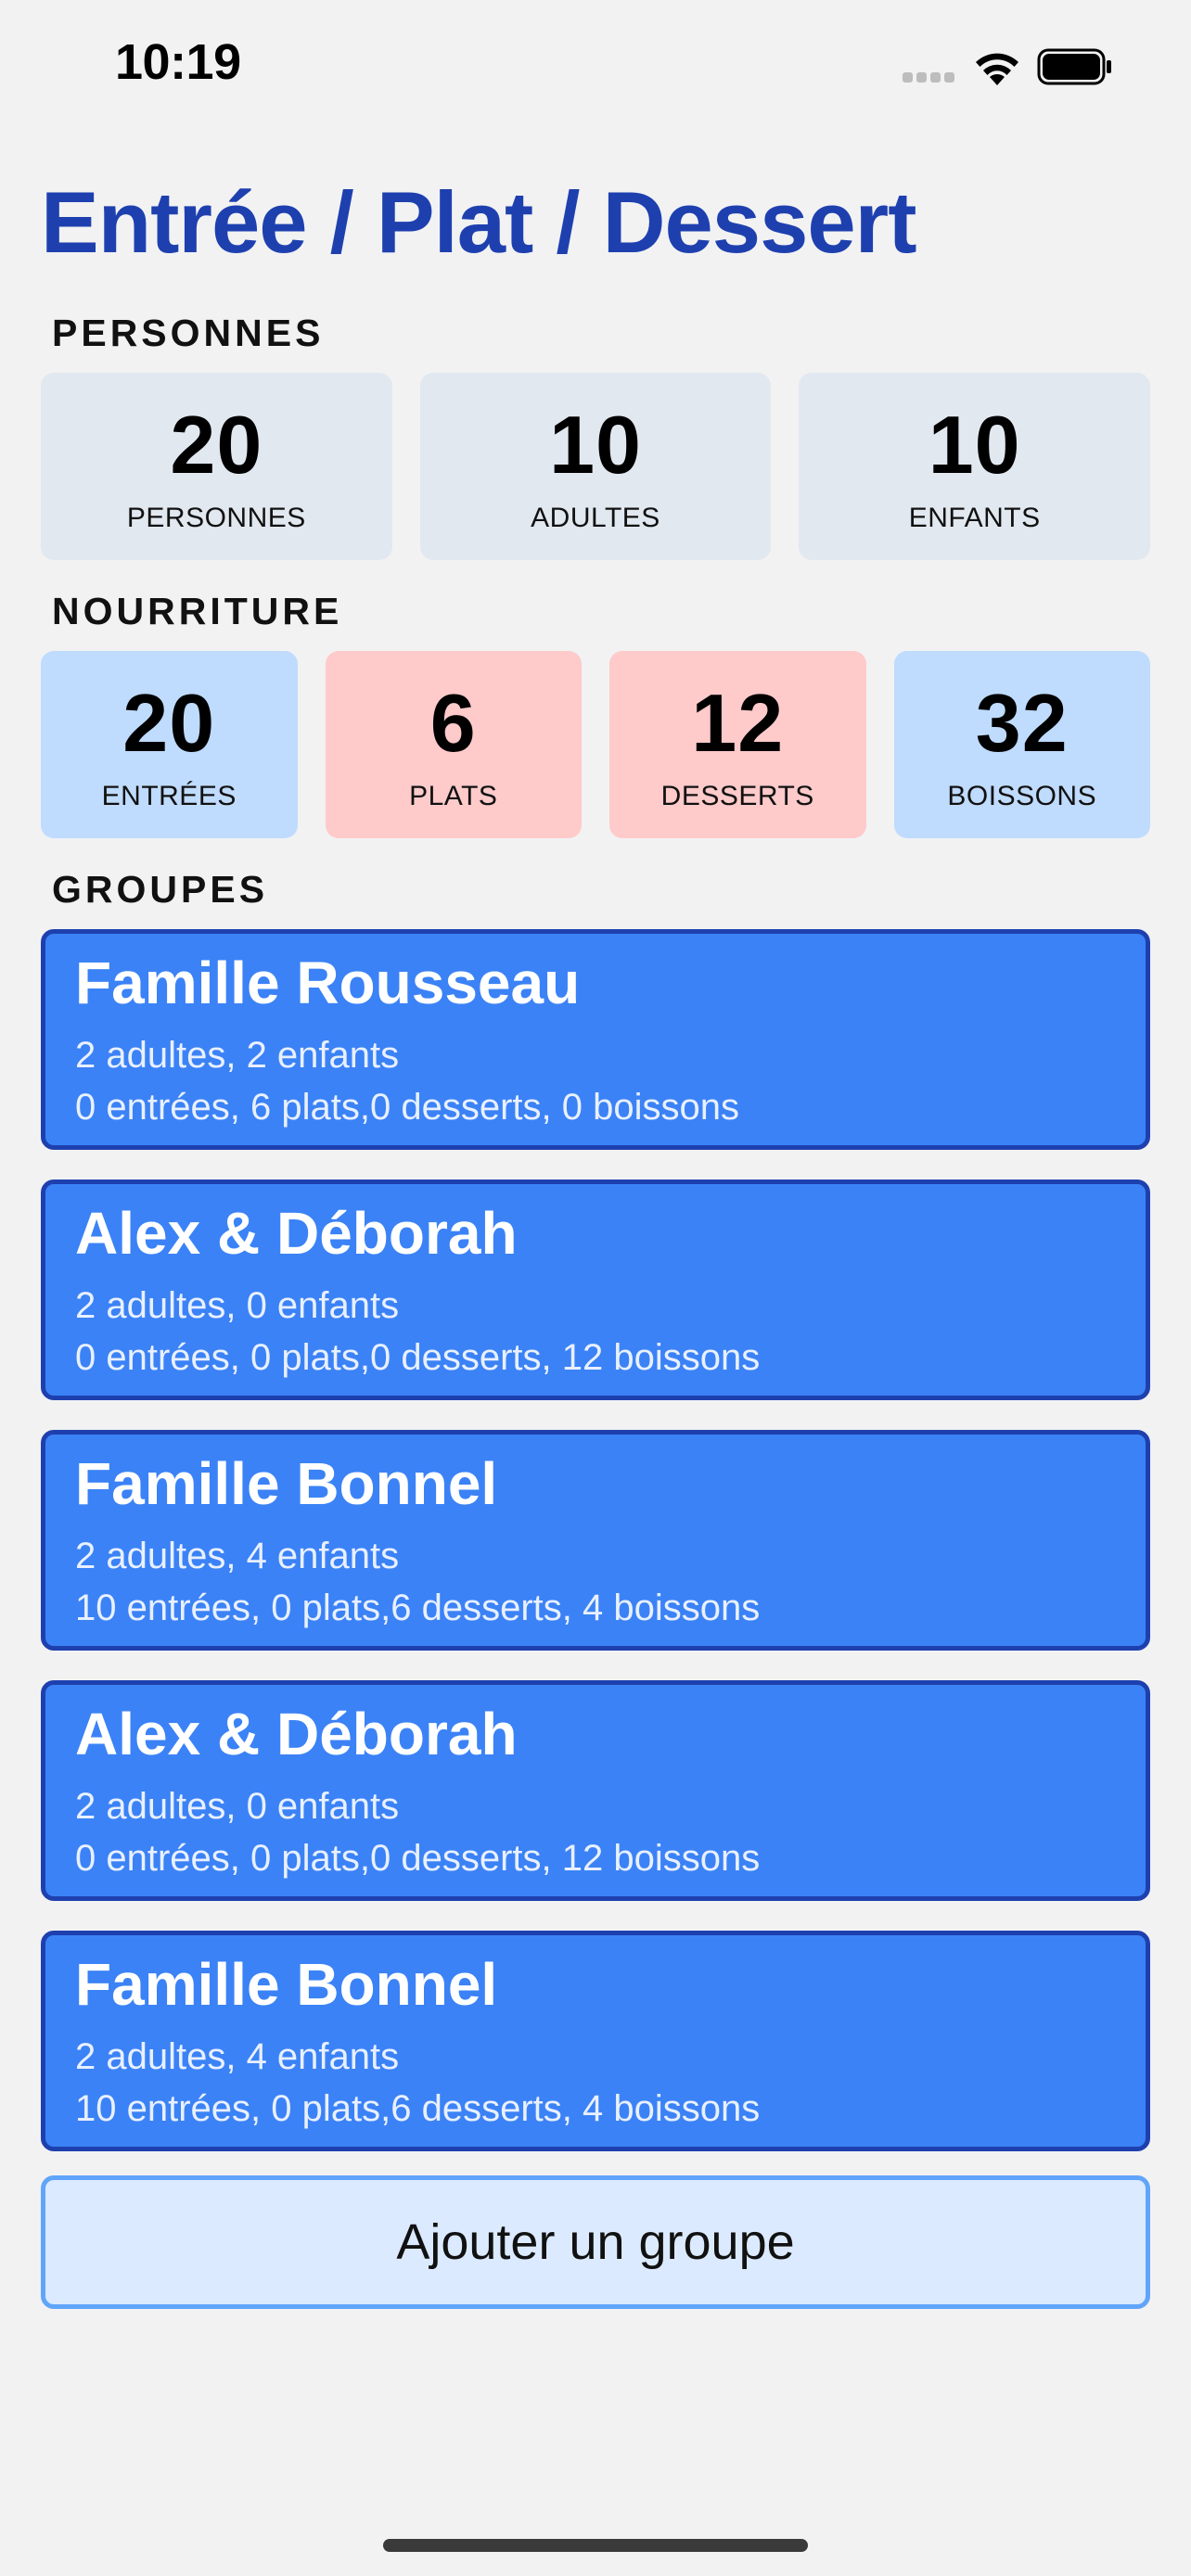 This screenshot has height=2576, width=1191. Describe the element at coordinates (738, 723) in the screenshot. I see `stat-value: 12` at that location.